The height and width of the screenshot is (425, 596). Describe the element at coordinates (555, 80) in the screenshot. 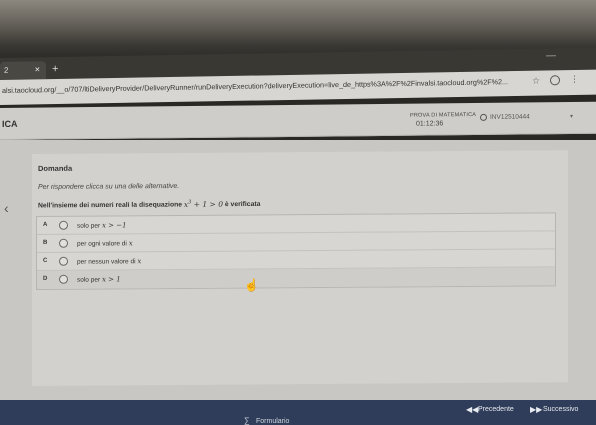

I see `profile-icon` at that location.